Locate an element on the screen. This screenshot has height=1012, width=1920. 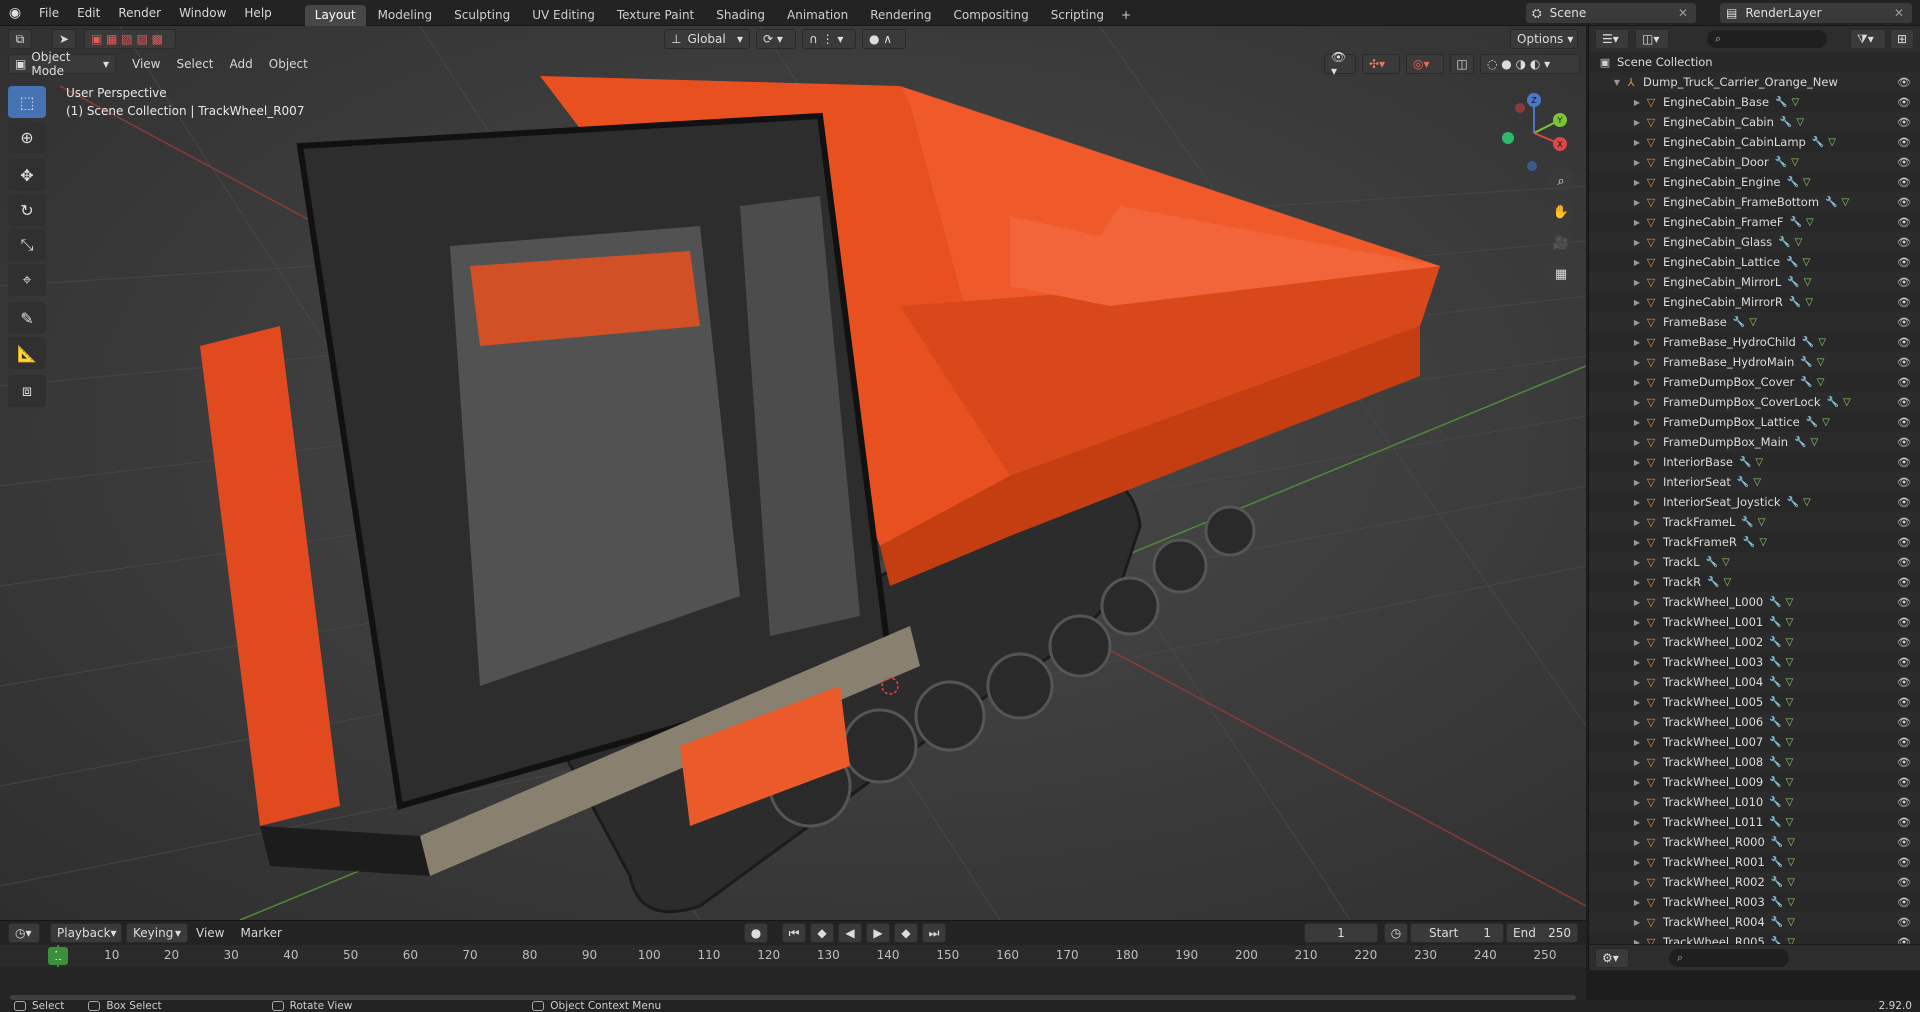
outliner-item: ▶ ▽ TrackWheel_L005 🔧 ▽ 👁 is located at coordinates (1754, 702).